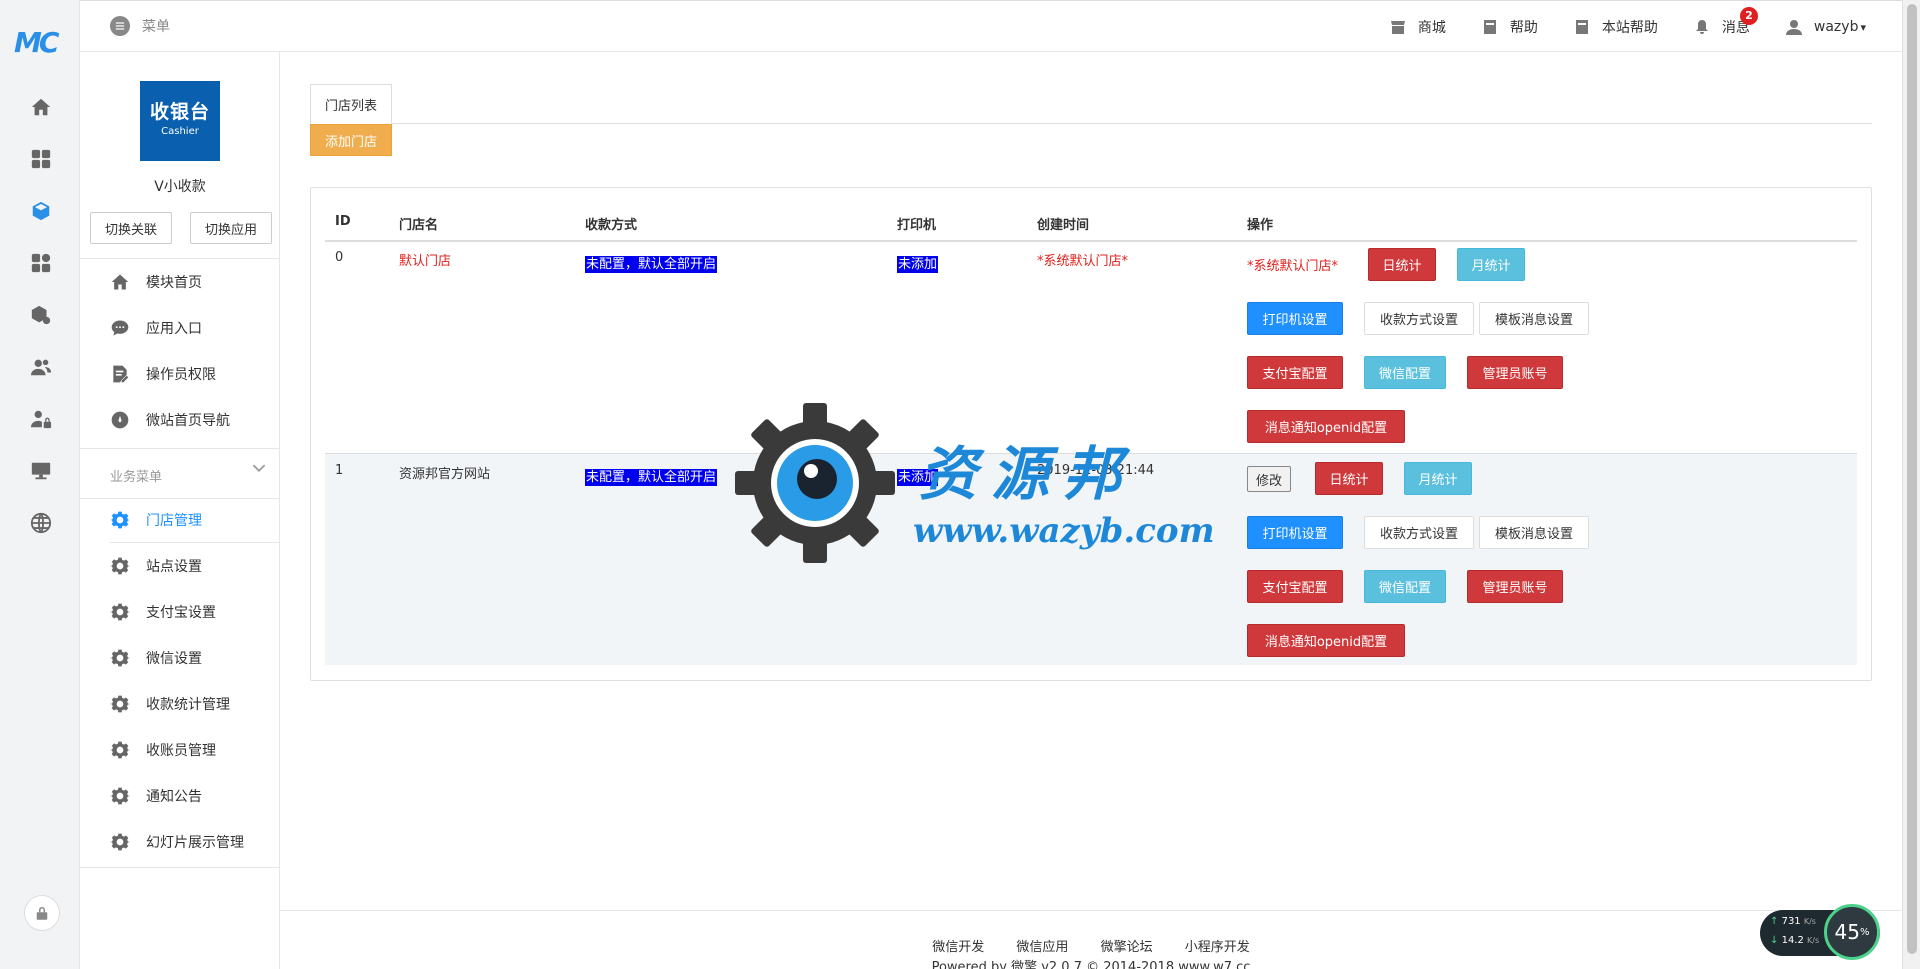  What do you see at coordinates (1405, 372) in the screenshot?
I see `row0-wechat-config-button: 微信配置` at bounding box center [1405, 372].